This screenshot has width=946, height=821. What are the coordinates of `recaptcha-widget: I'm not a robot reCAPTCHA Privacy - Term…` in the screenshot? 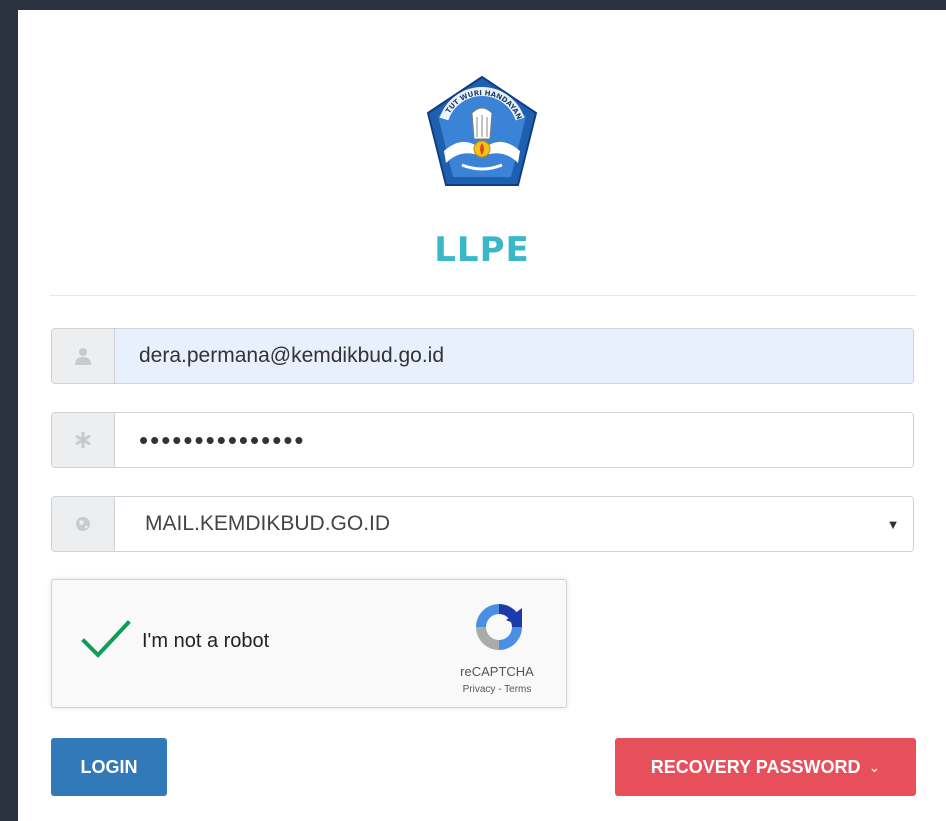 It's located at (309, 643).